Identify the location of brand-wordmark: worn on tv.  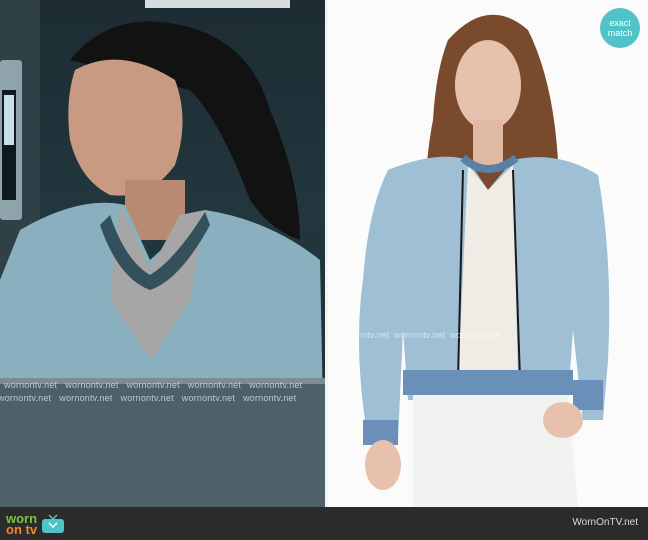
(22, 524).